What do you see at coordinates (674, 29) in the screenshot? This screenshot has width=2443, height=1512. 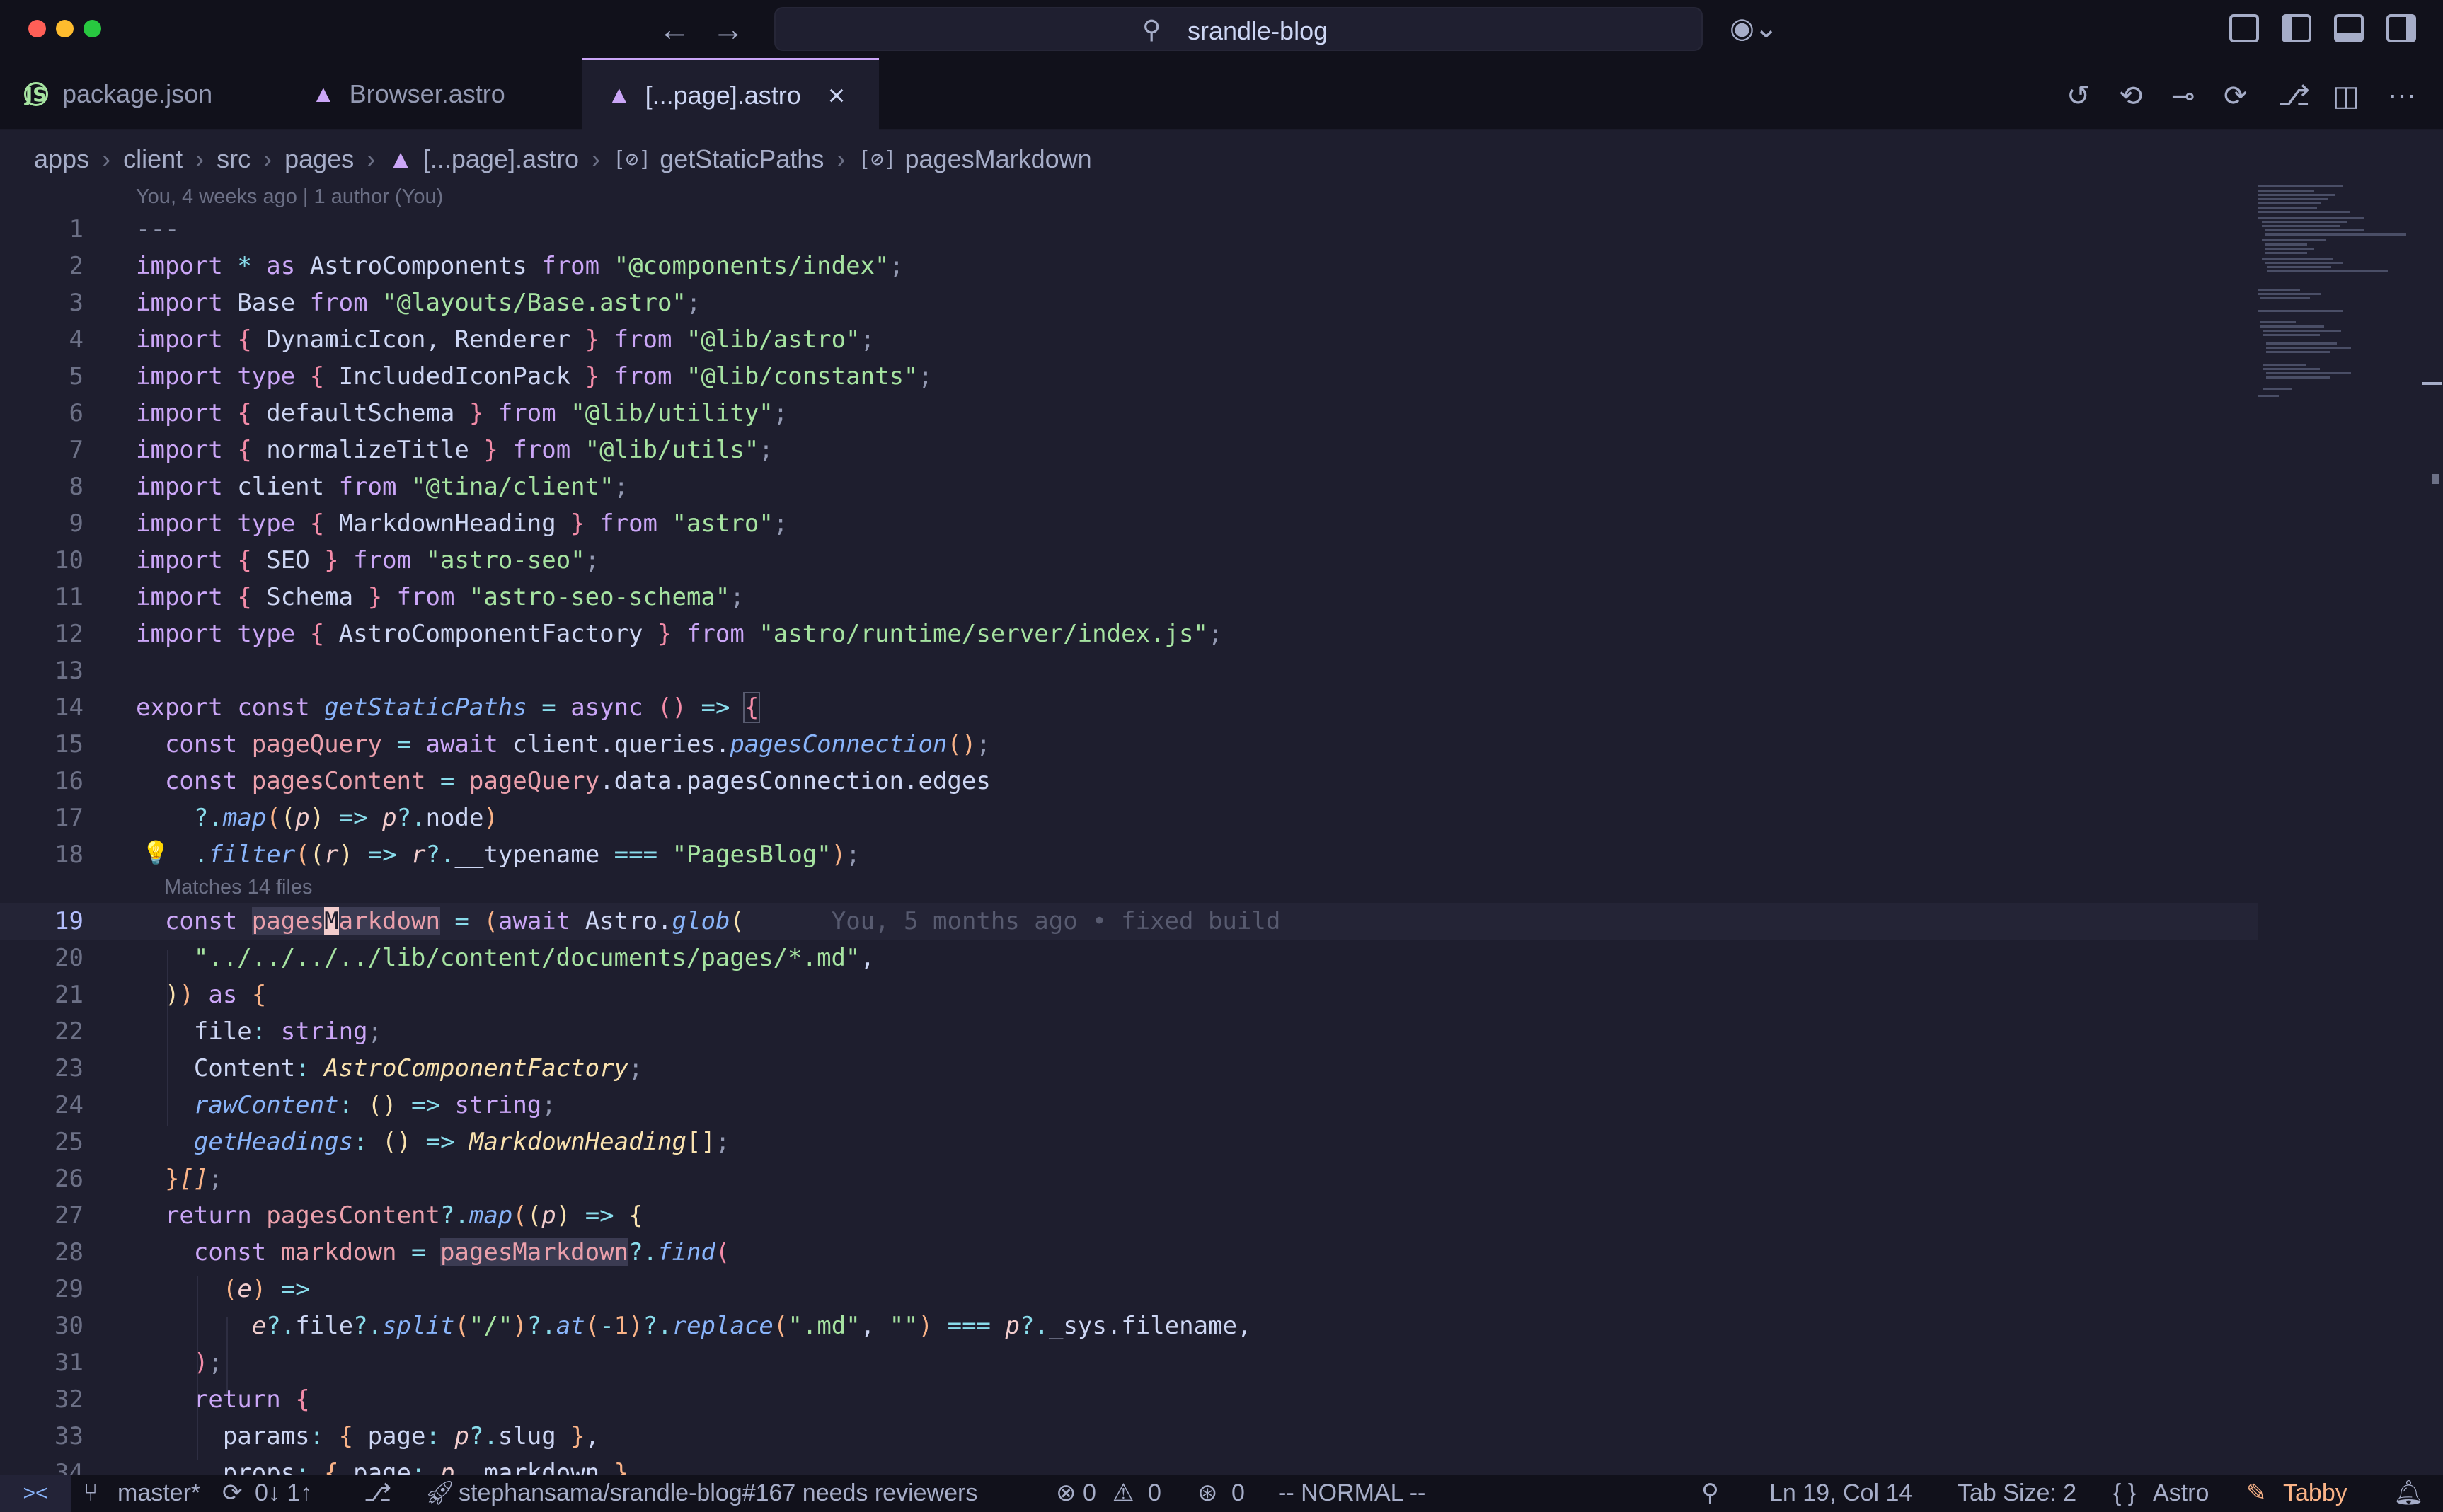 I see `back-arrow-icon: ←` at bounding box center [674, 29].